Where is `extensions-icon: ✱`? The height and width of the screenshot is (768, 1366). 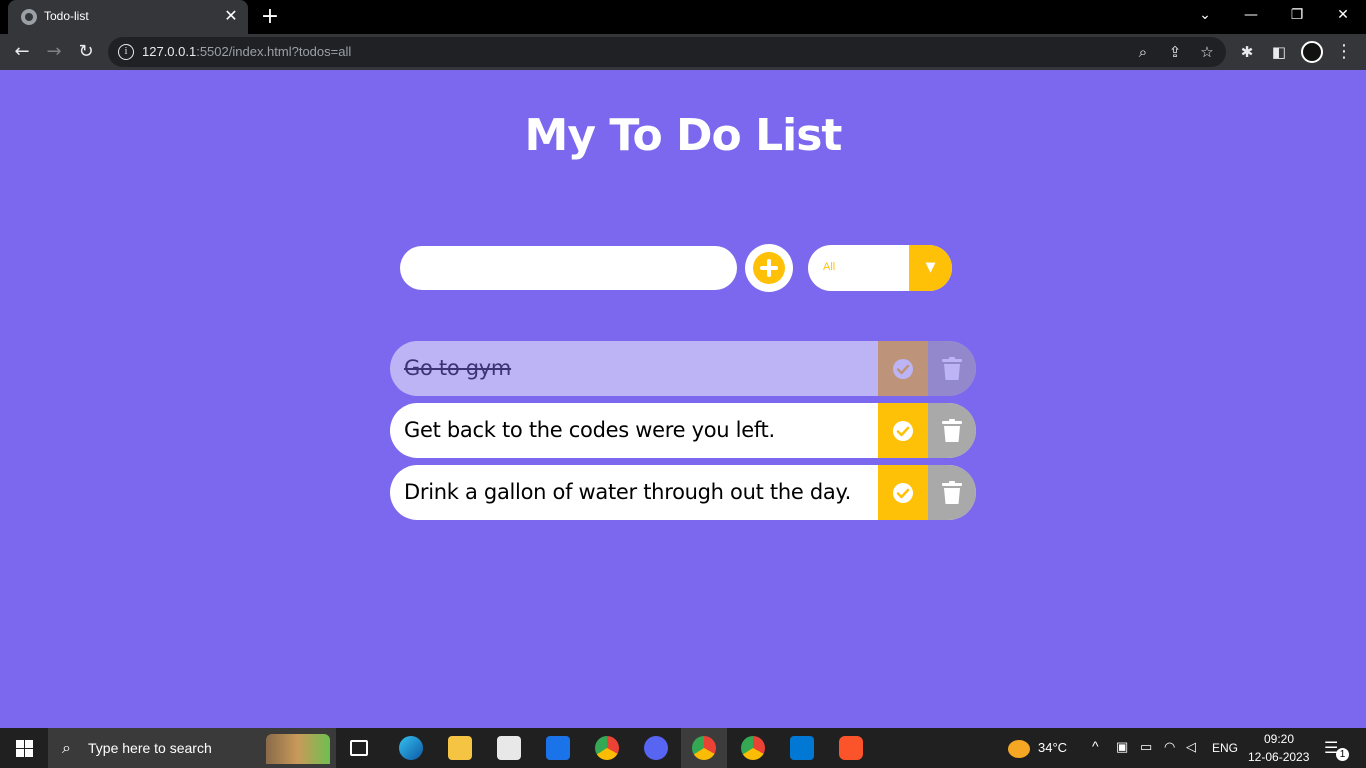
extensions-icon: ✱ is located at coordinates (1247, 52).